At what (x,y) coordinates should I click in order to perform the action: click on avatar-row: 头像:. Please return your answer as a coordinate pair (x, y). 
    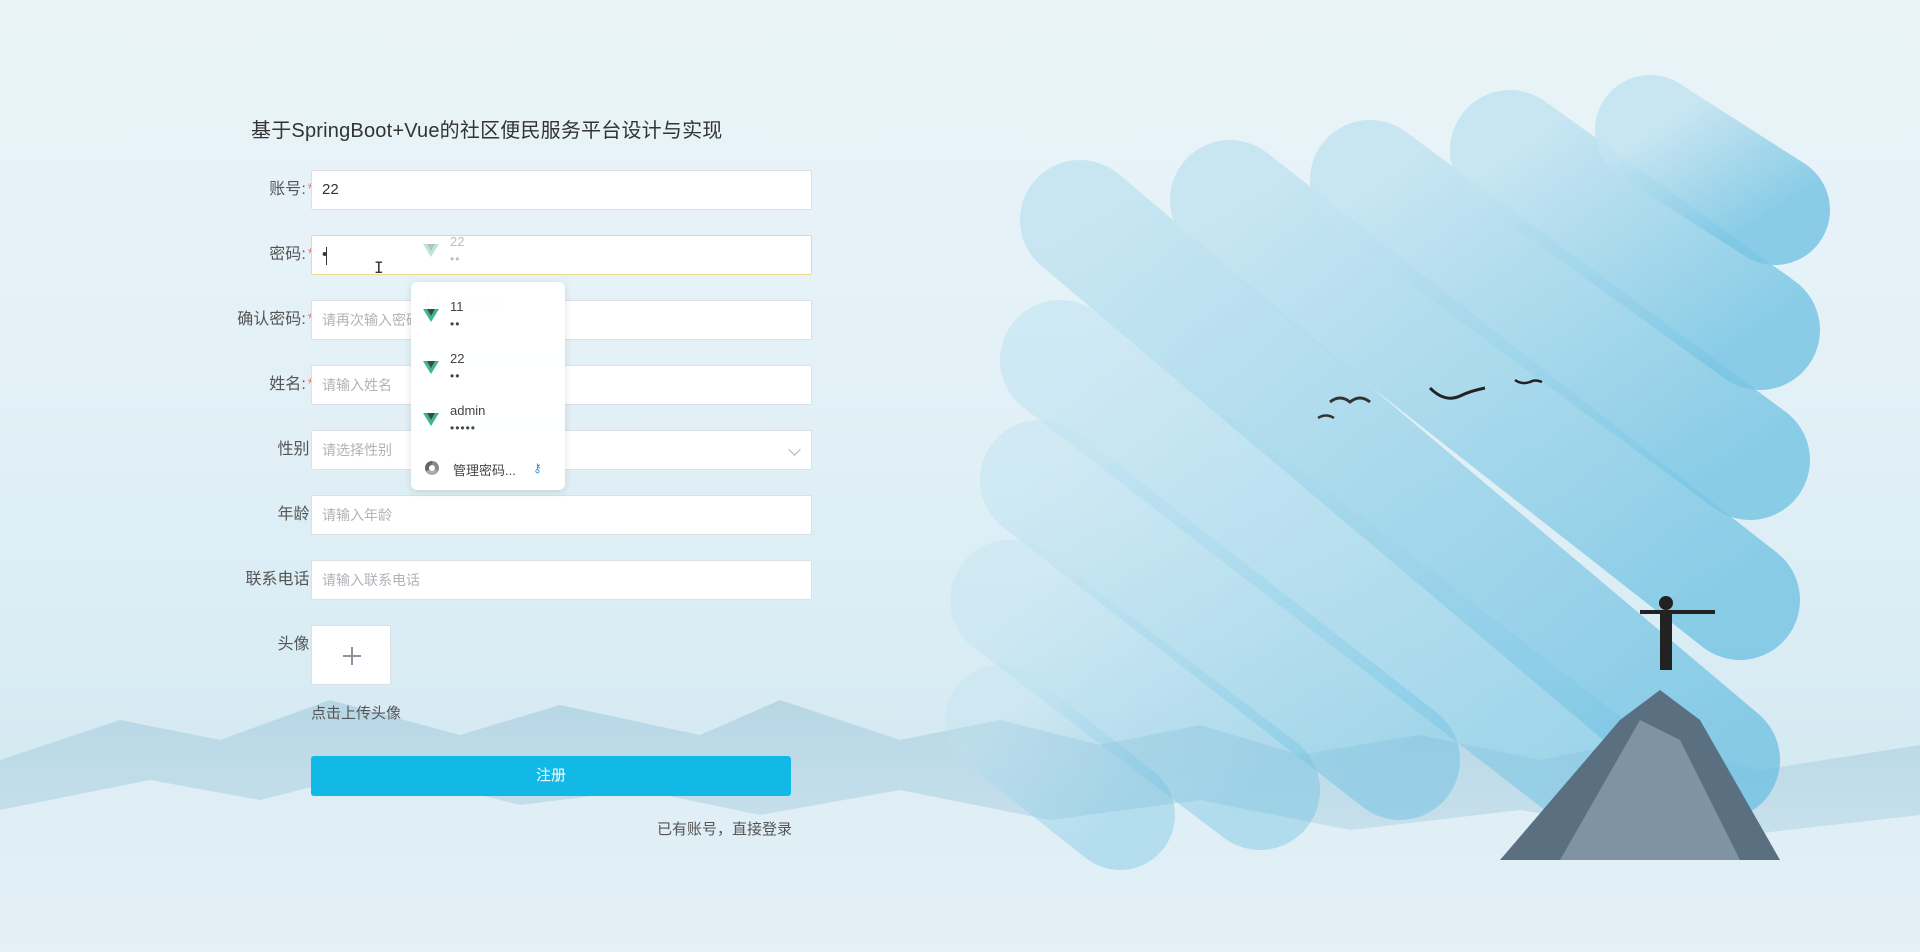
    Looking at the image, I should click on (496, 645).